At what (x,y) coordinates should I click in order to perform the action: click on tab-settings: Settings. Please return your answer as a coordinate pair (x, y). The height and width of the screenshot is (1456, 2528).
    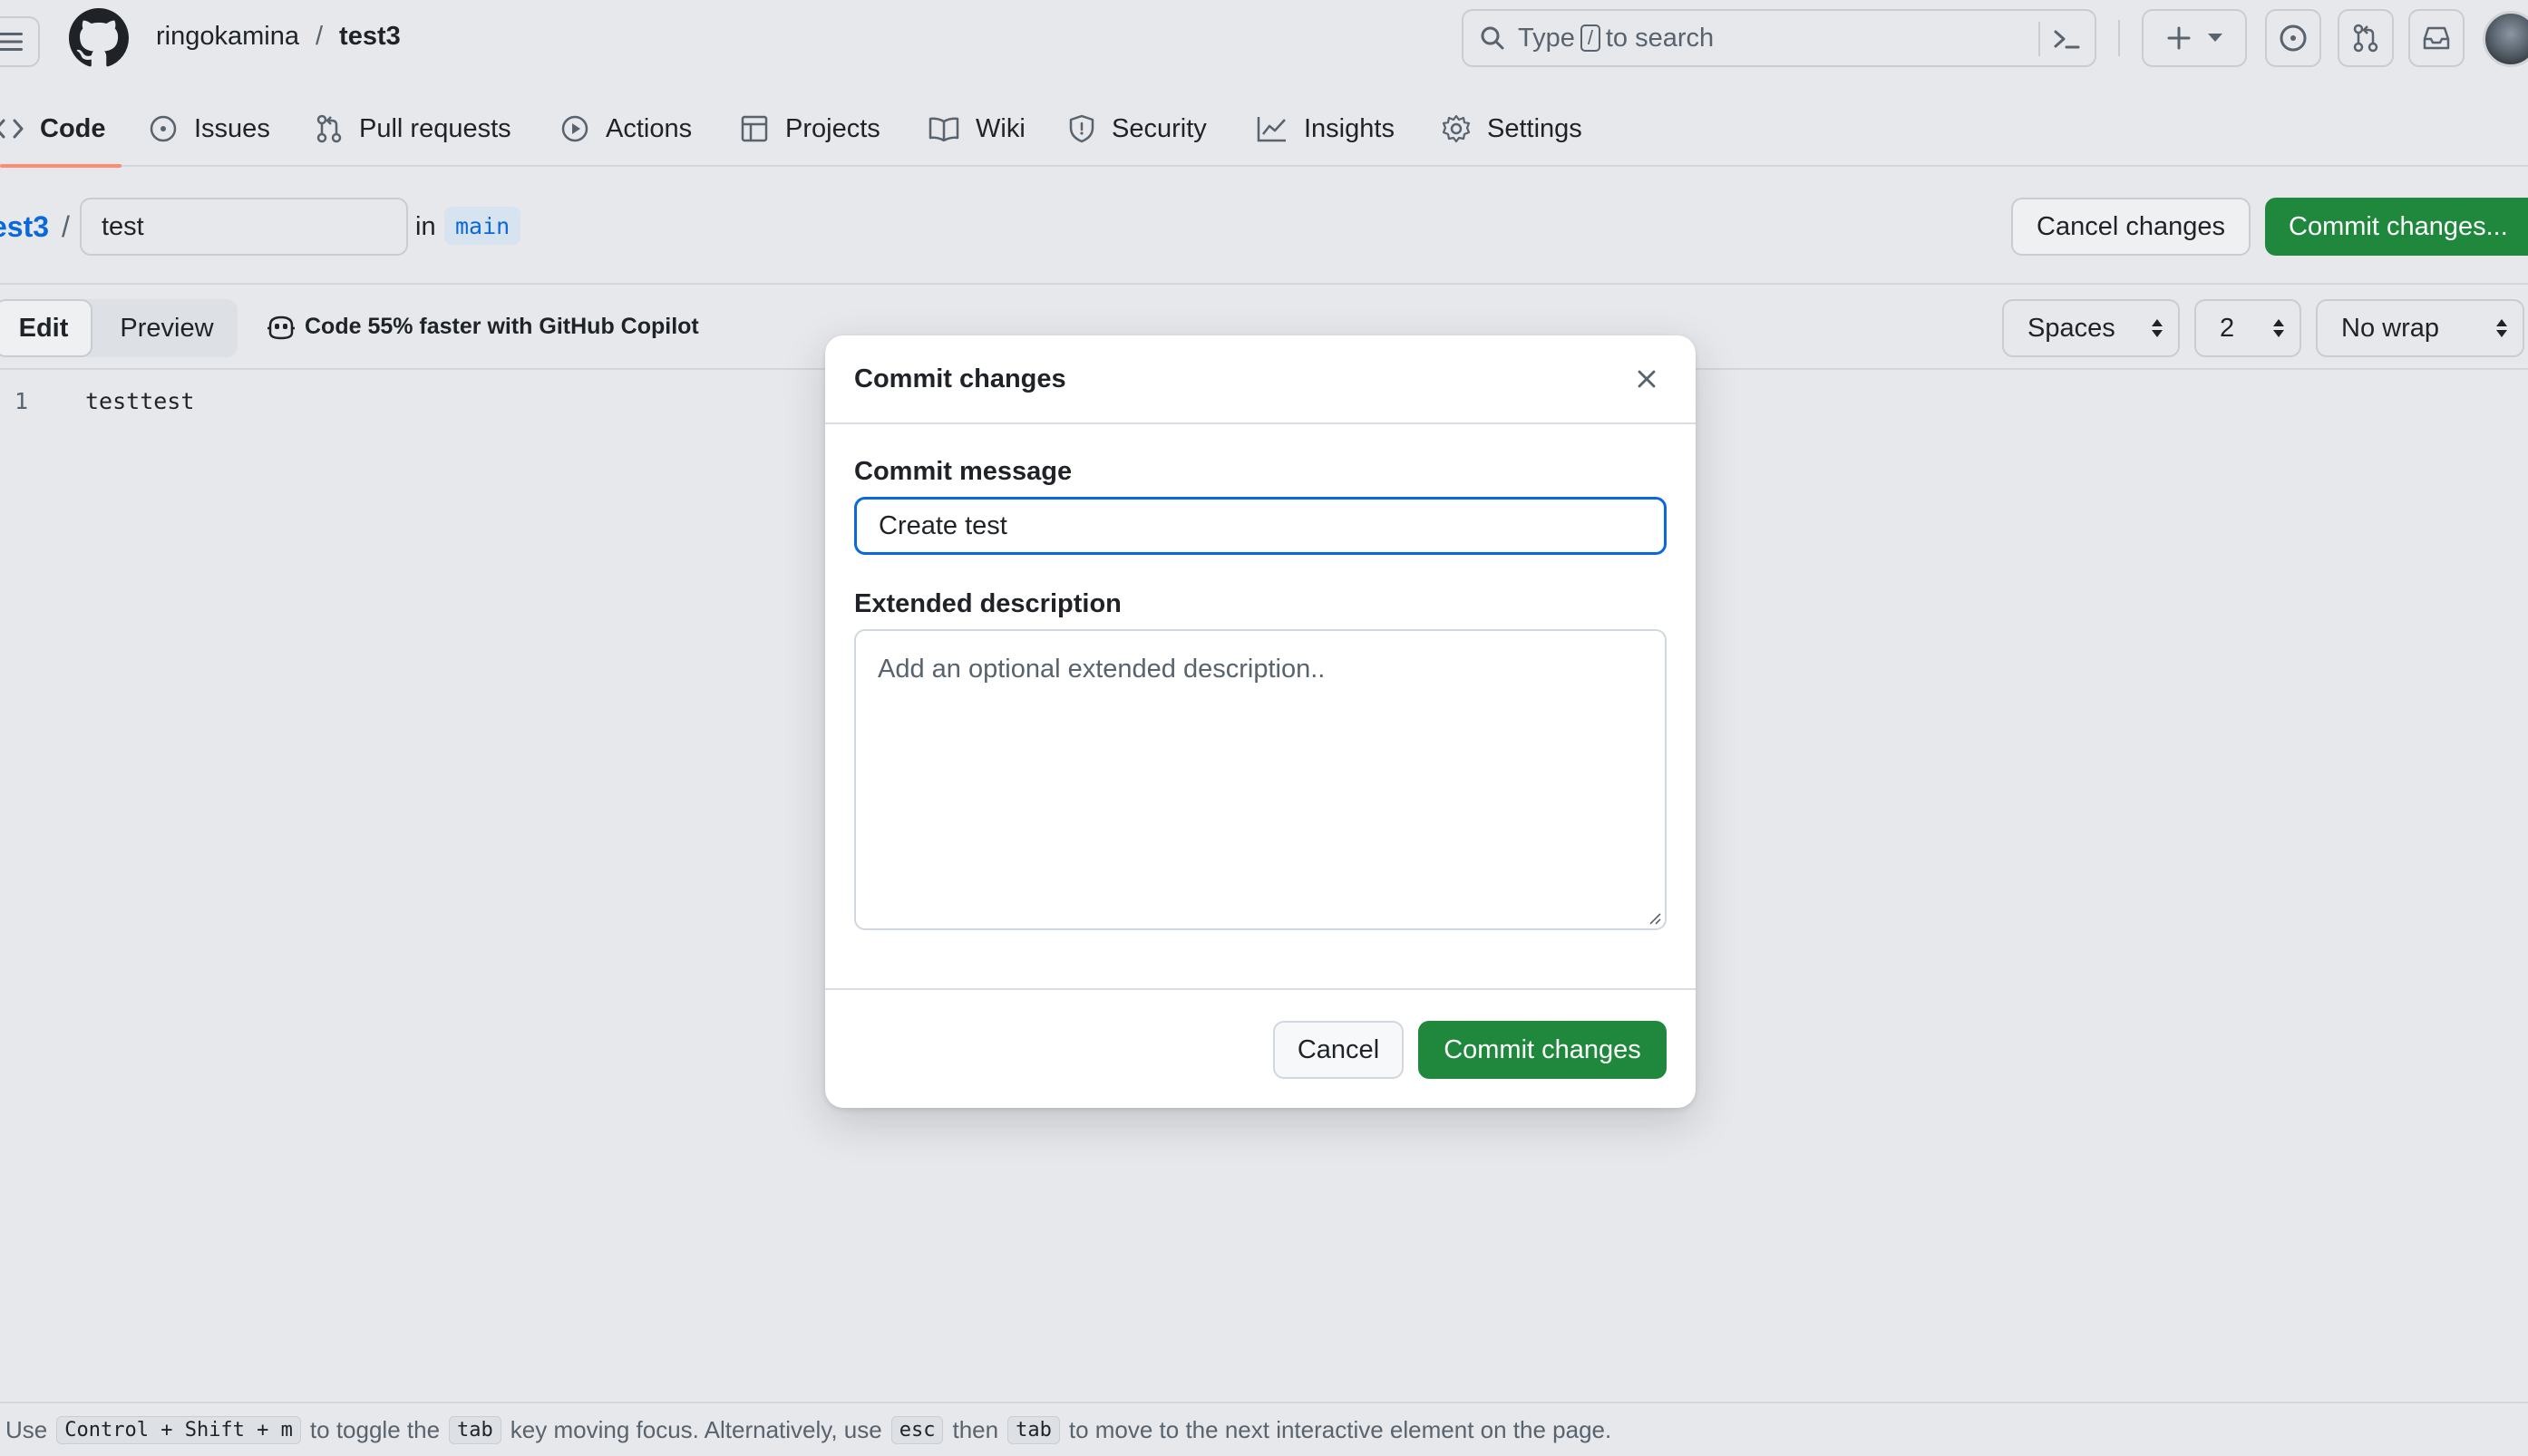
    Looking at the image, I should click on (1512, 128).